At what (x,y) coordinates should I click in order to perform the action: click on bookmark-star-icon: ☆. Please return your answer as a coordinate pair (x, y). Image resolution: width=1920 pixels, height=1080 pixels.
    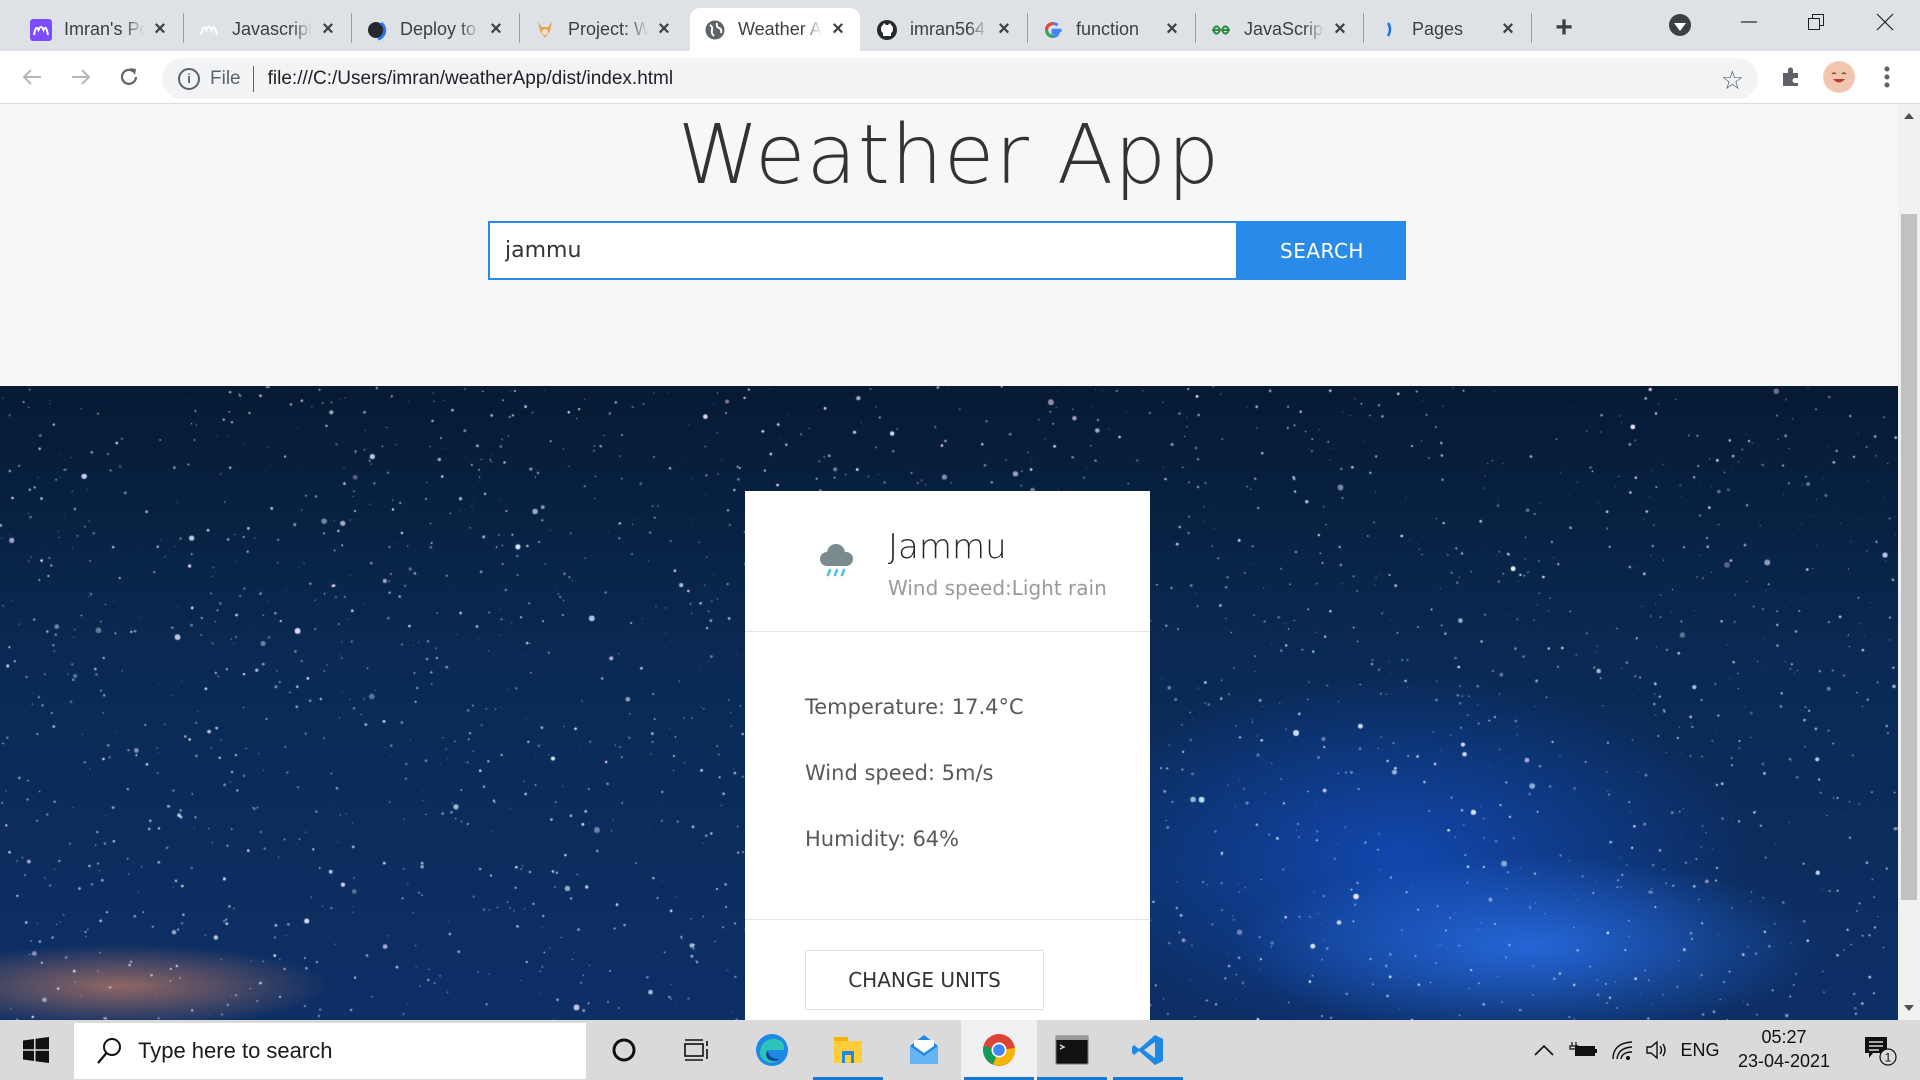
    Looking at the image, I should click on (1732, 80).